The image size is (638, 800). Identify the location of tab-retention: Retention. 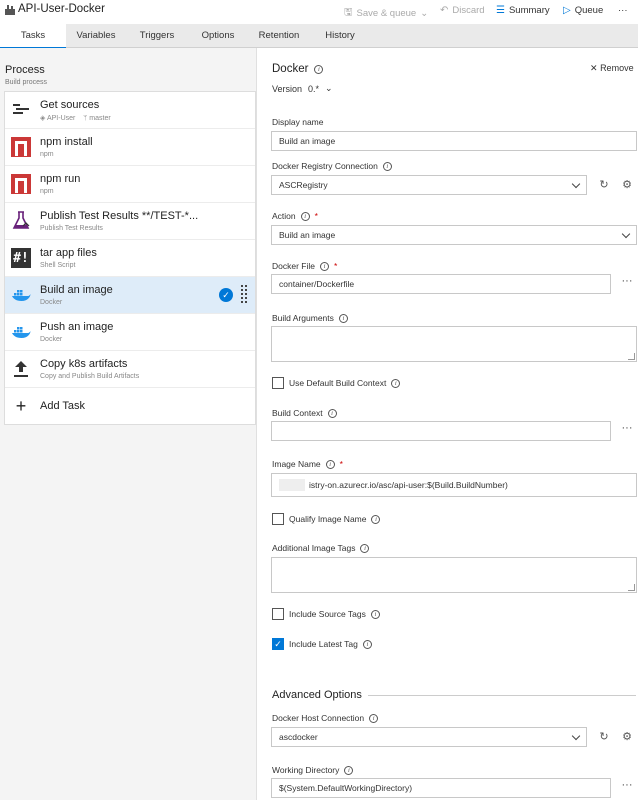
(279, 36).